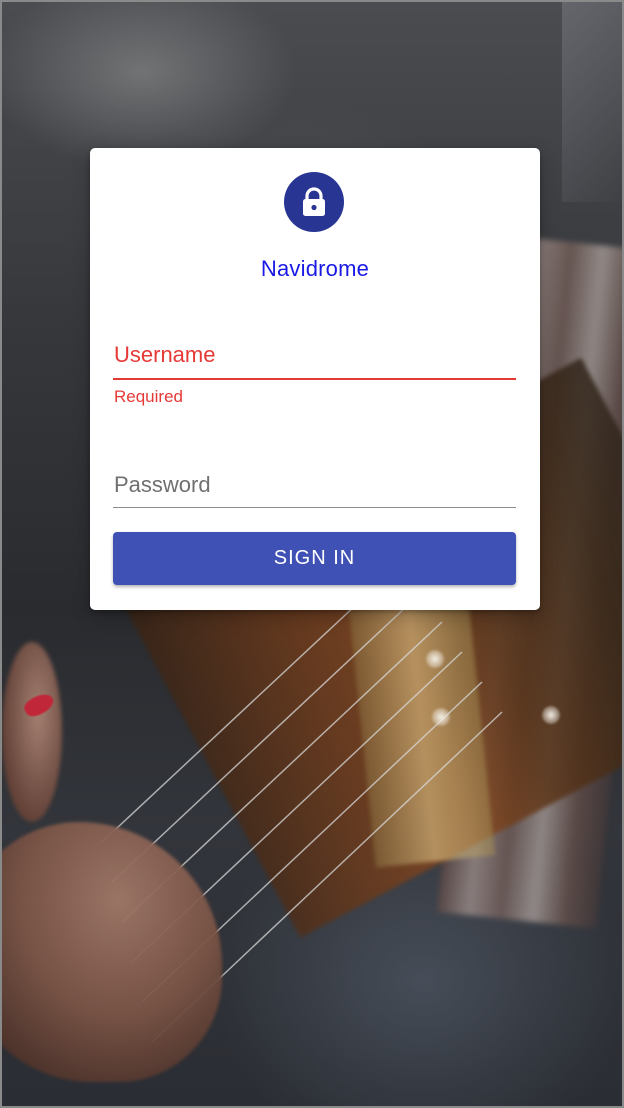 Image resolution: width=624 pixels, height=1108 pixels. What do you see at coordinates (314, 558) in the screenshot?
I see `sign-in-button: SIGN IN` at bounding box center [314, 558].